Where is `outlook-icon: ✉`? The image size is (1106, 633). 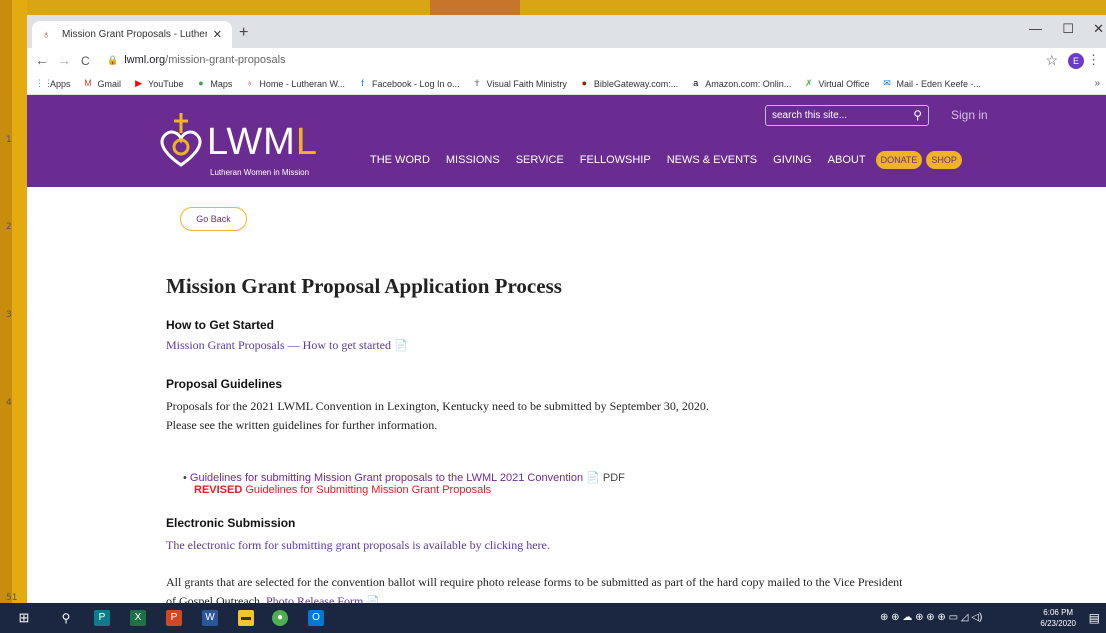 outlook-icon: ✉ is located at coordinates (887, 83).